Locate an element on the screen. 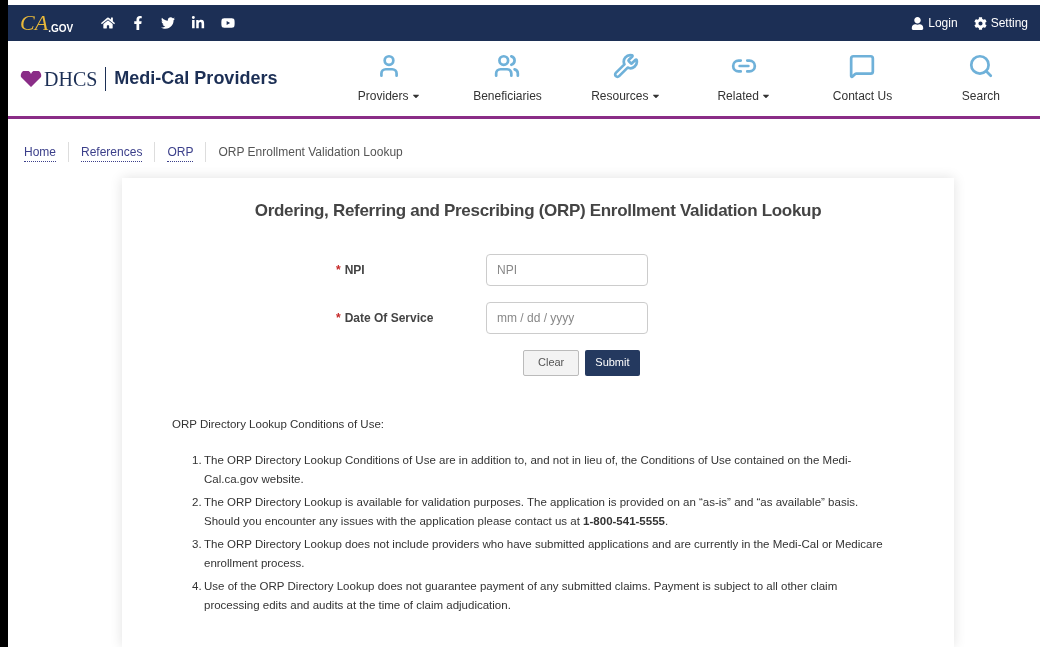 The image size is (1040, 647). cagov-logo: CA.GOV is located at coordinates (47, 23).